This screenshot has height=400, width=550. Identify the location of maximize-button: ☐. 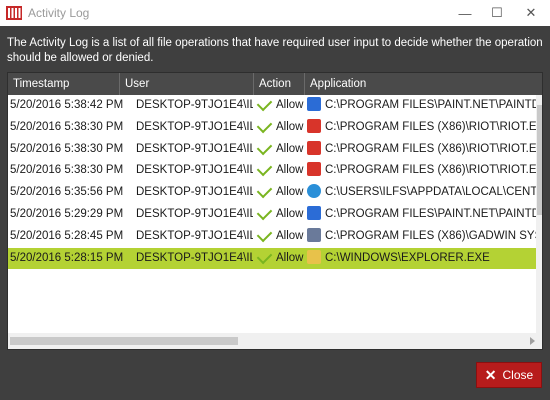
(497, 13).